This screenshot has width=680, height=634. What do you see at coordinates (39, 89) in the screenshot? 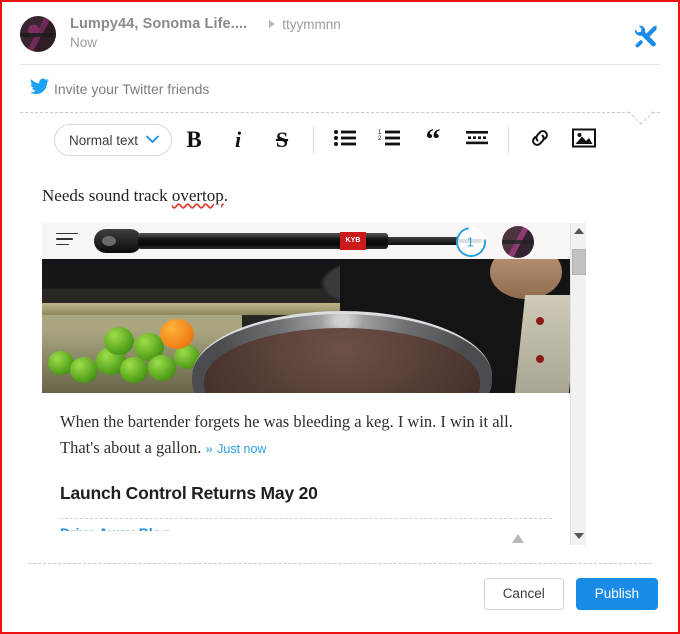
I see `twitter-bird-icon` at bounding box center [39, 89].